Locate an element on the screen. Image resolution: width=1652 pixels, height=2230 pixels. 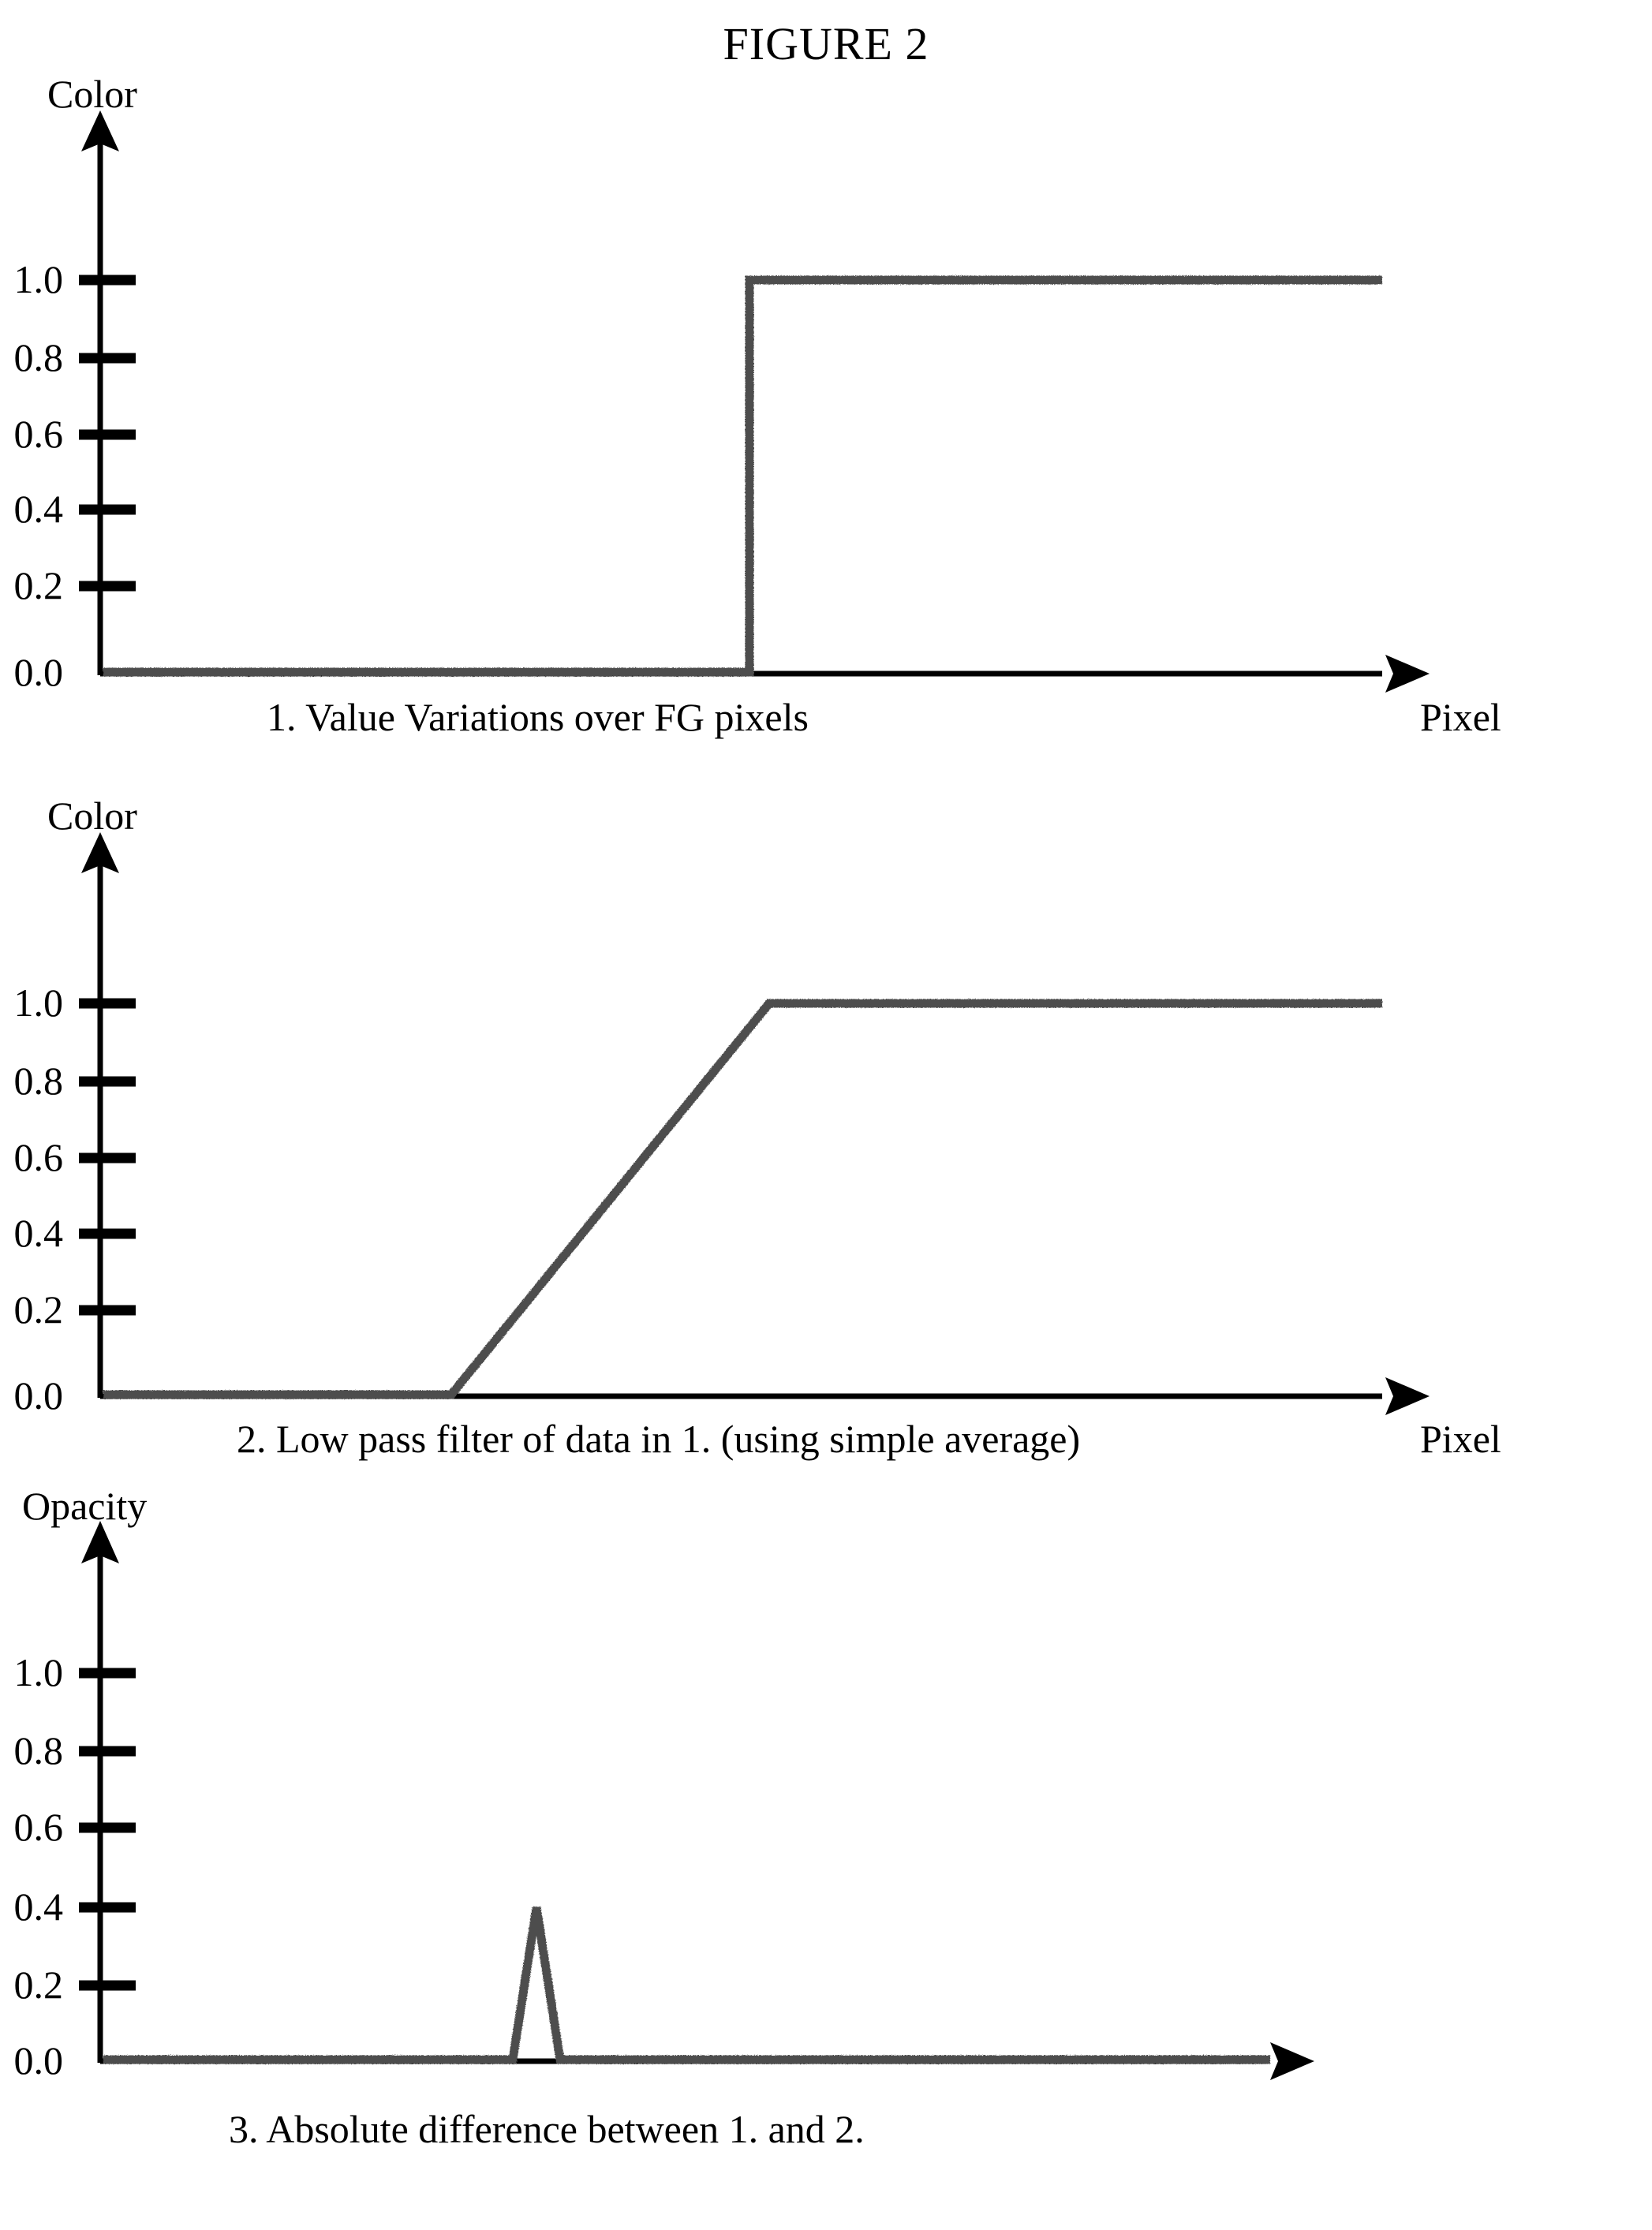
data-series-step-edge is located at coordinates (742, 476).